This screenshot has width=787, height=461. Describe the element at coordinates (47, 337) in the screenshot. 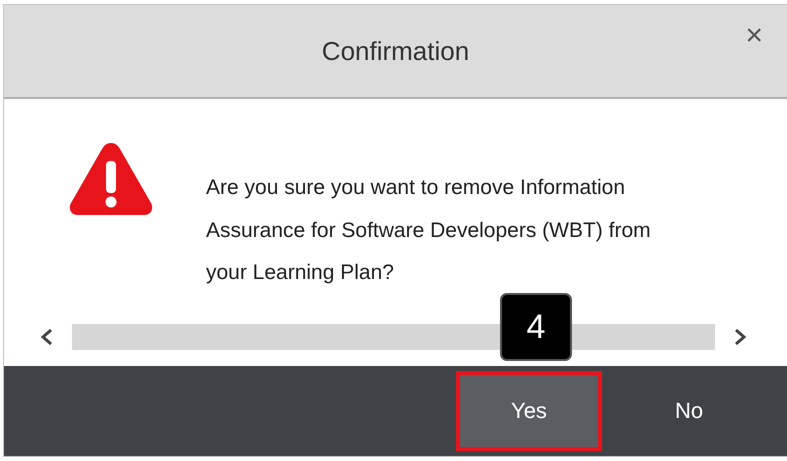

I see `scroll-left-icon` at that location.